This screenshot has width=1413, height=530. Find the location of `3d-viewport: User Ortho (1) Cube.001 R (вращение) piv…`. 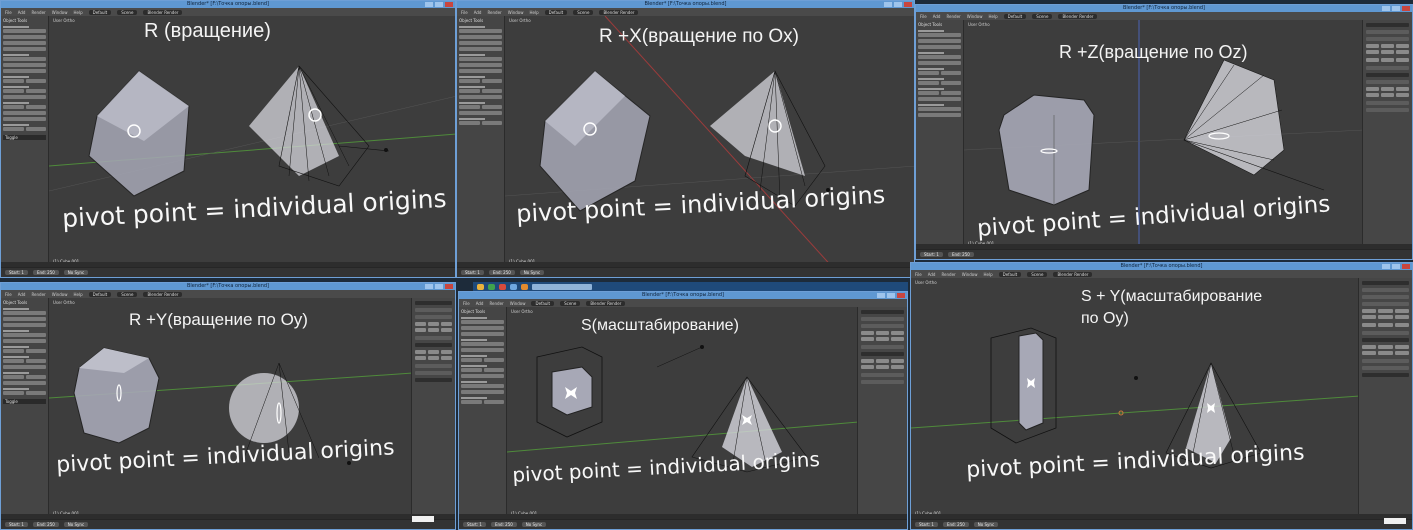

3d-viewport: User Ortho (1) Cube.001 R (вращение) piv… is located at coordinates (252, 141).